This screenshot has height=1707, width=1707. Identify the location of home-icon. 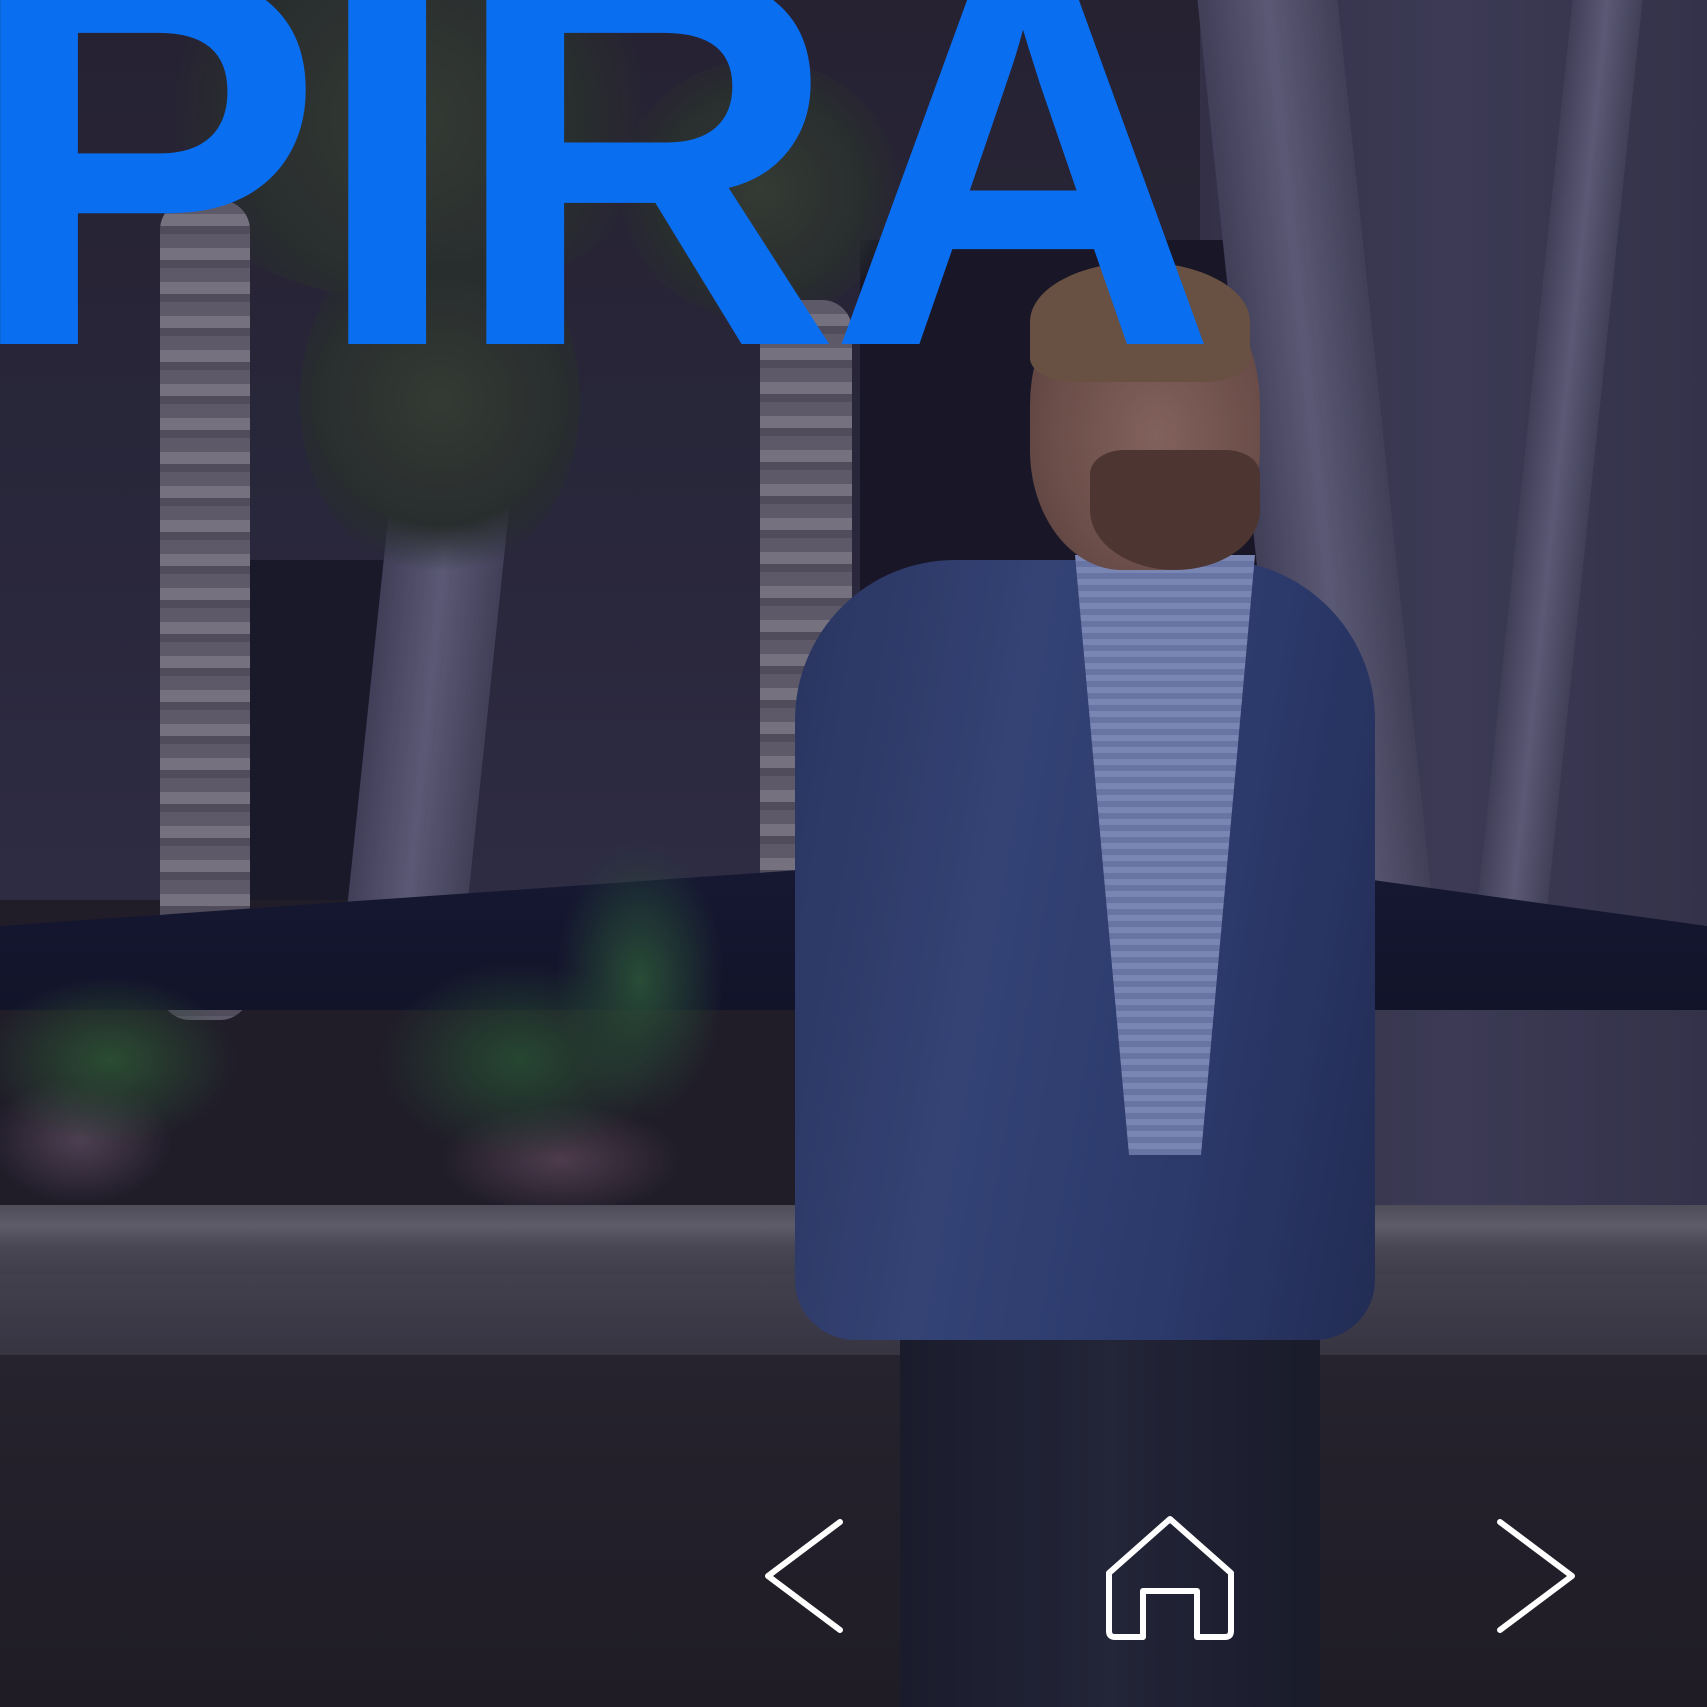
(1170, 1577).